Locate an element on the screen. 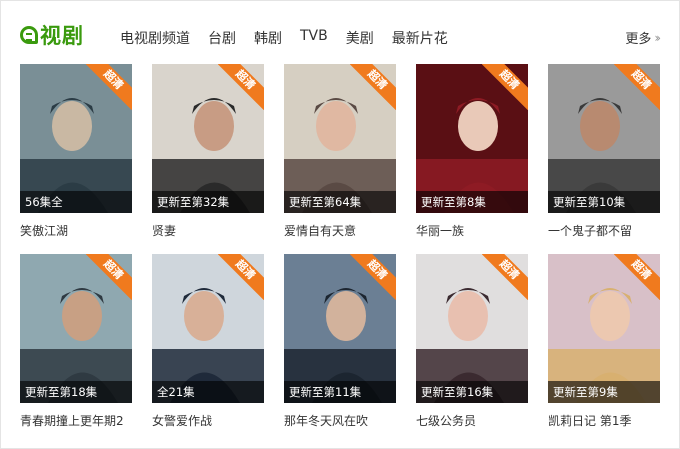 The height and width of the screenshot is (449, 680). episode-status: 更新至第9集 is located at coordinates (604, 392).